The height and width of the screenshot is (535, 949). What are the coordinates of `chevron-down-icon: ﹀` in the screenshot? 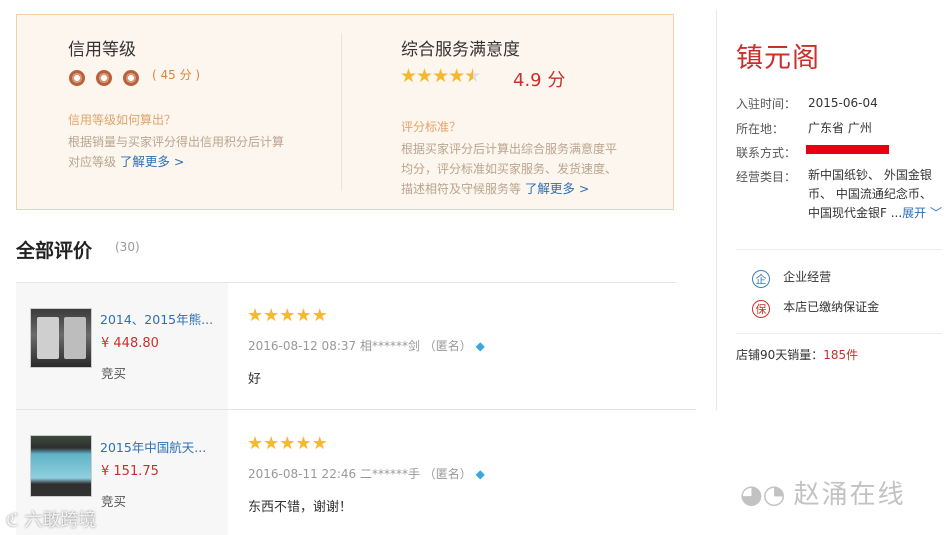 It's located at (936, 213).